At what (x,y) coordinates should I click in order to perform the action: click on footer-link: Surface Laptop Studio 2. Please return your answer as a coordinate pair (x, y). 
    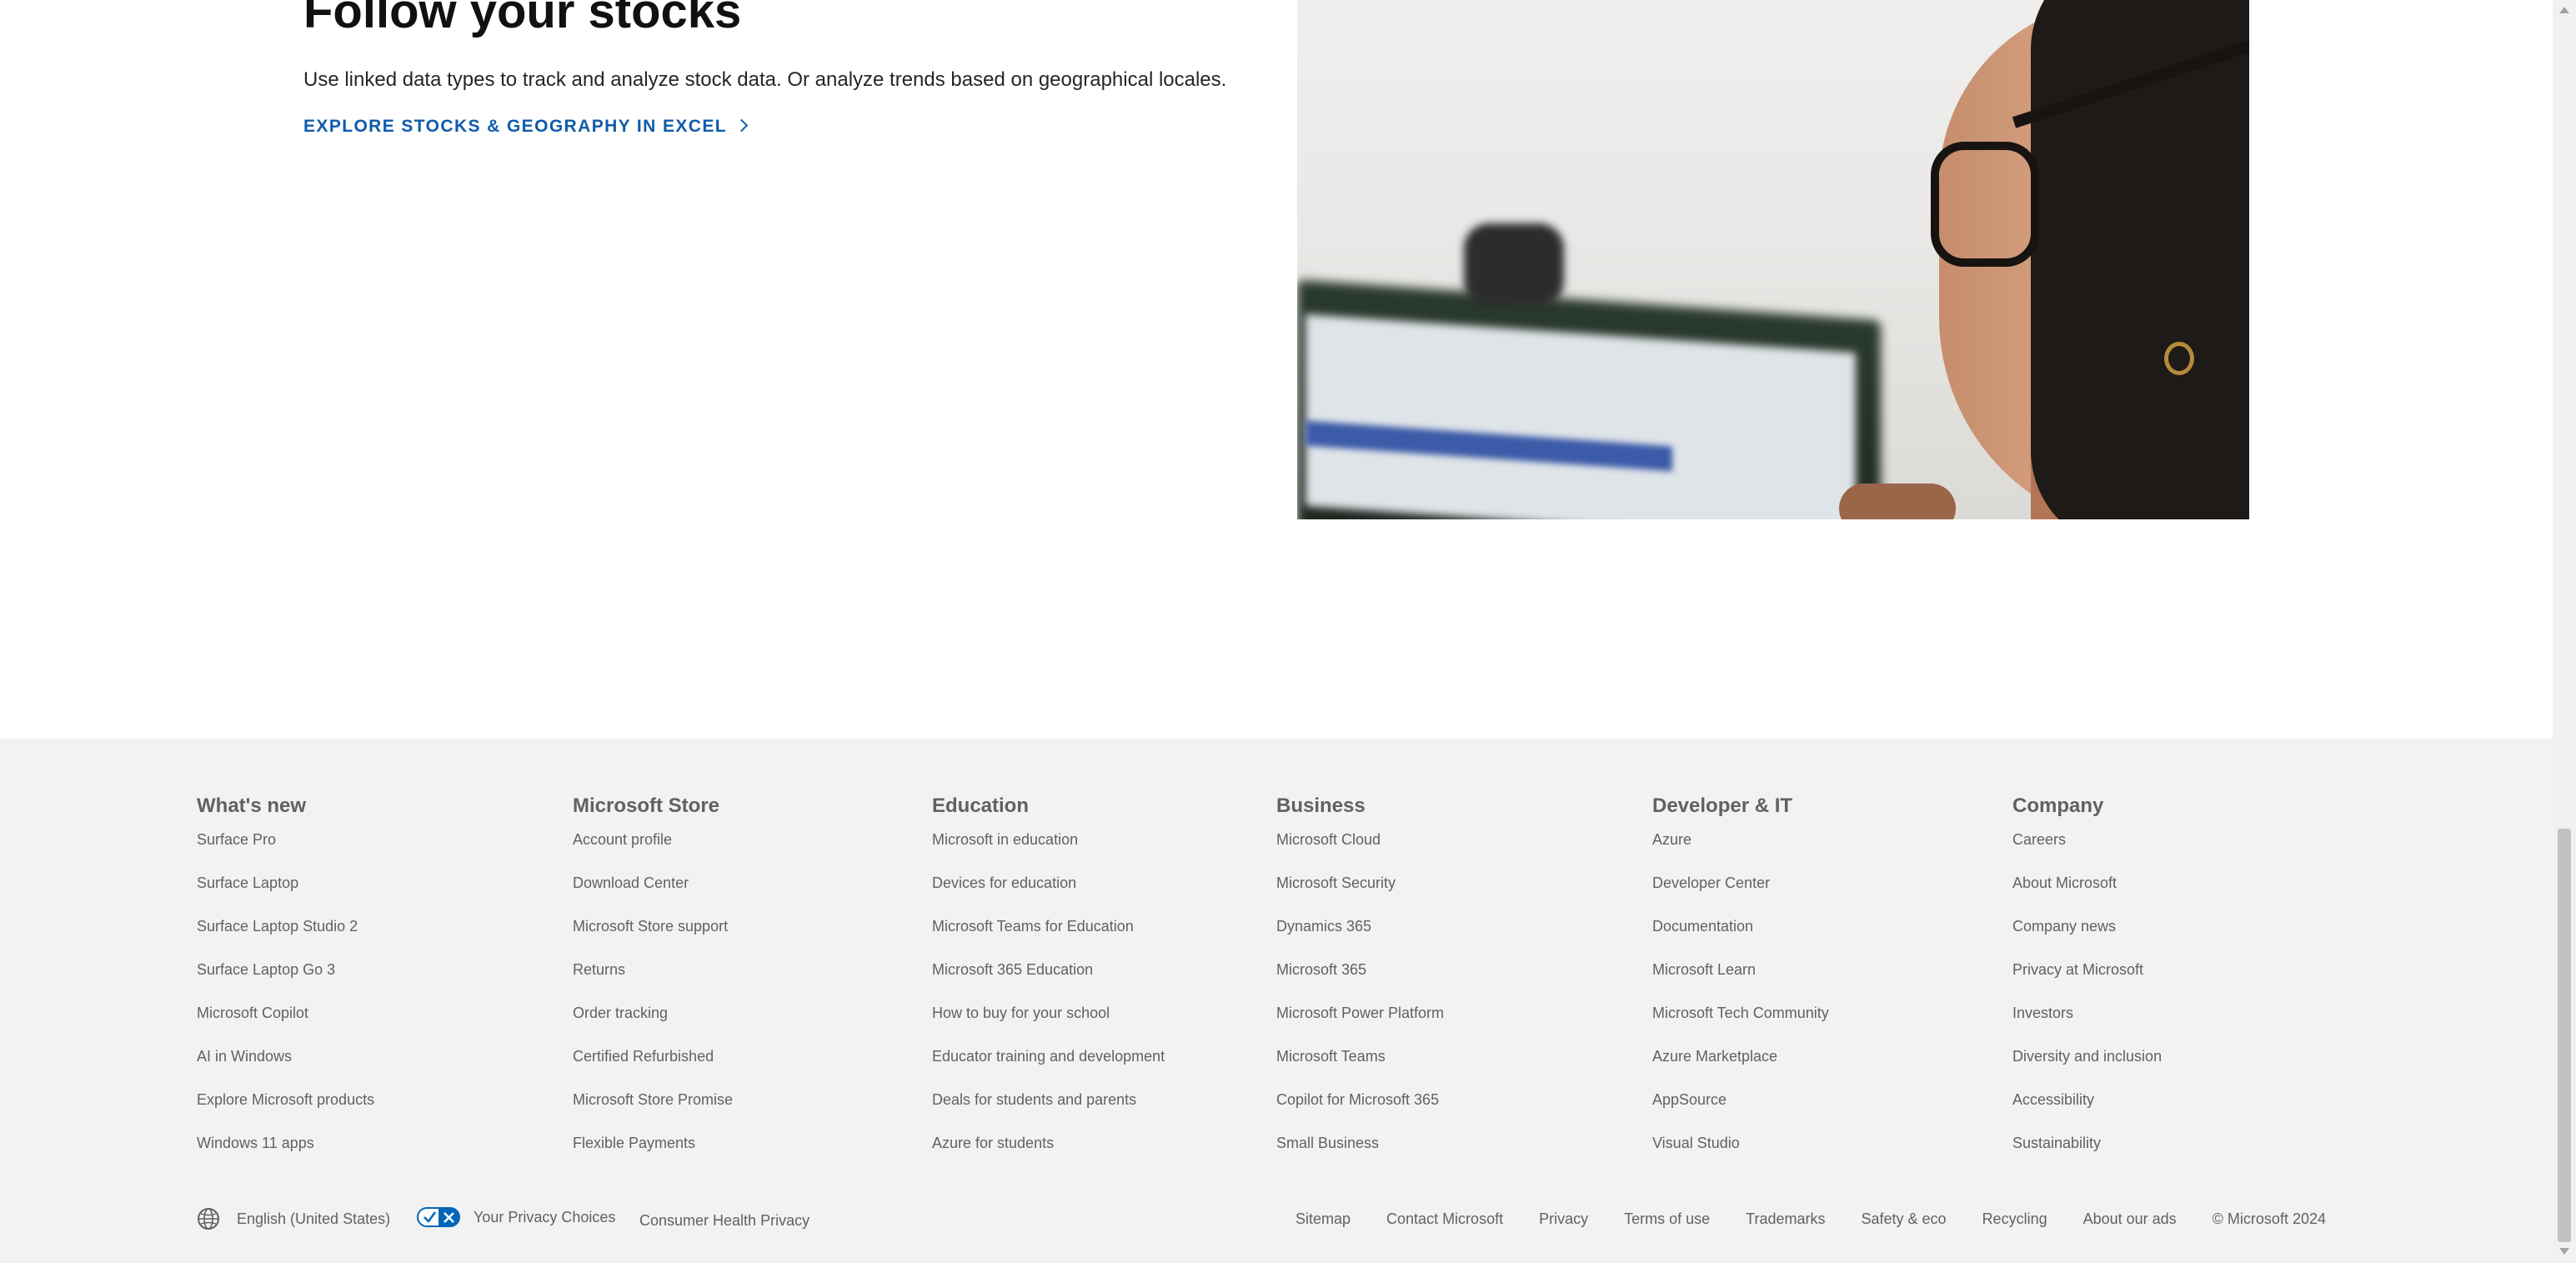
    Looking at the image, I should click on (285, 938).